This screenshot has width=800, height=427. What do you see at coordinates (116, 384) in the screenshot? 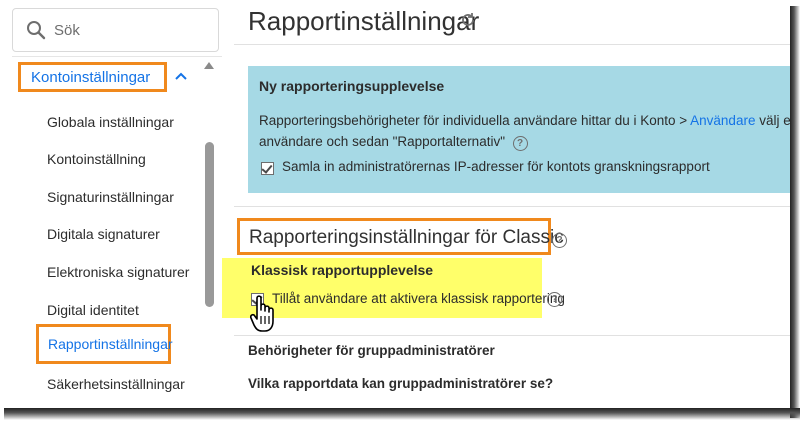
I see `sidebar-item-security-settings: Säkerhetsinställningar` at bounding box center [116, 384].